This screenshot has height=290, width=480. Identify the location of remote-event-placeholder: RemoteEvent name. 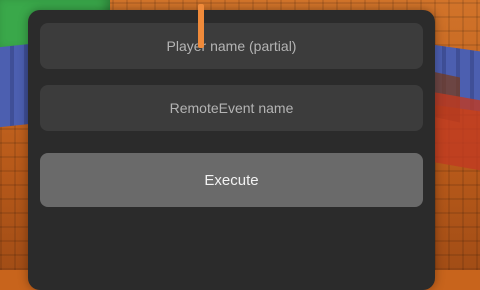
(231, 108).